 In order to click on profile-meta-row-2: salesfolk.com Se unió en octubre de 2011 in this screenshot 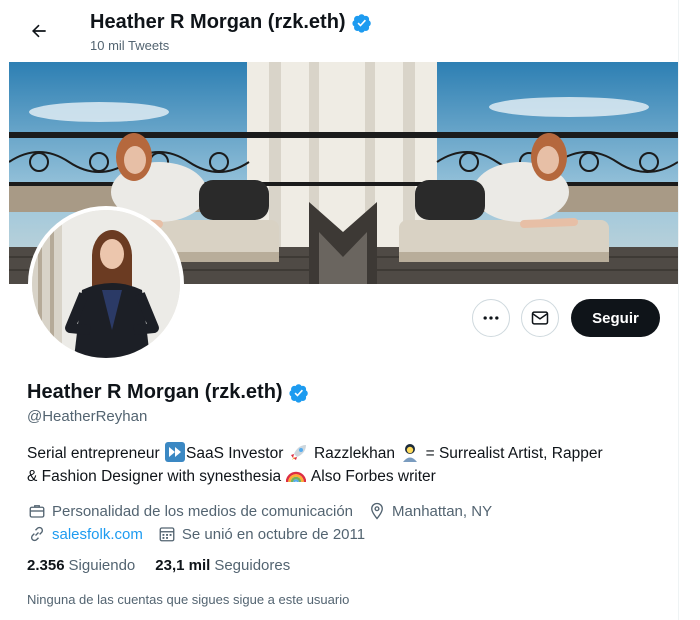, I will do `click(203, 534)`.